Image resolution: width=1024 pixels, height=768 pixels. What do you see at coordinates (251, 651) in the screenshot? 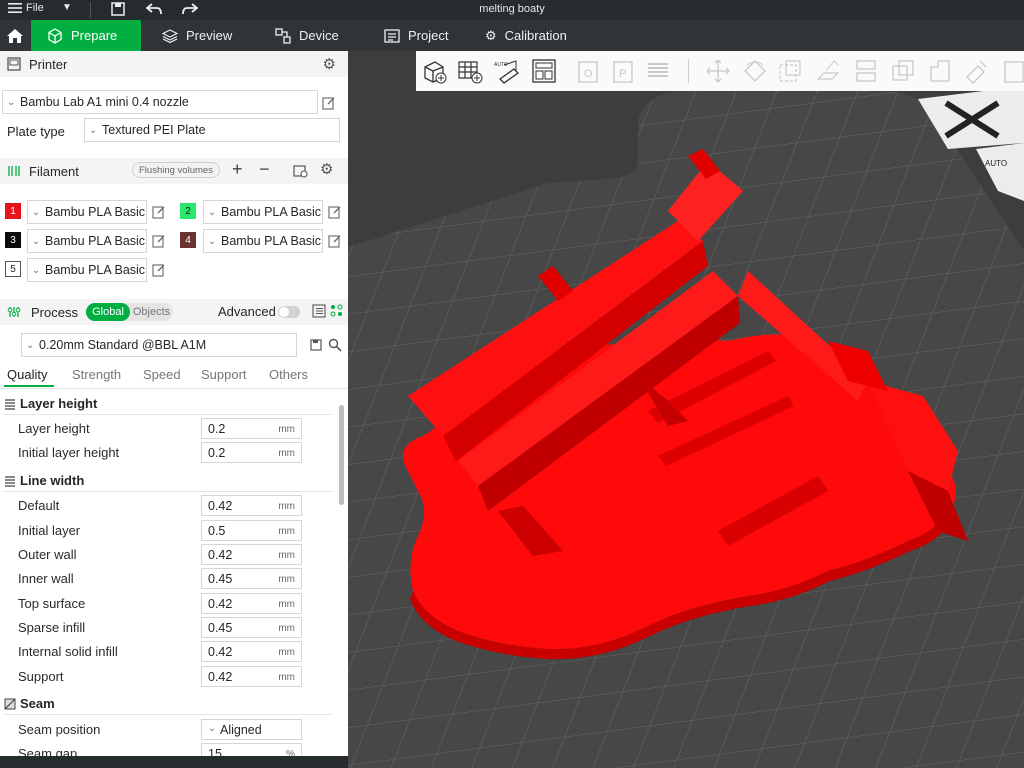
I see `internal-solid-infill-line-width-field: 0.42 mm` at bounding box center [251, 651].